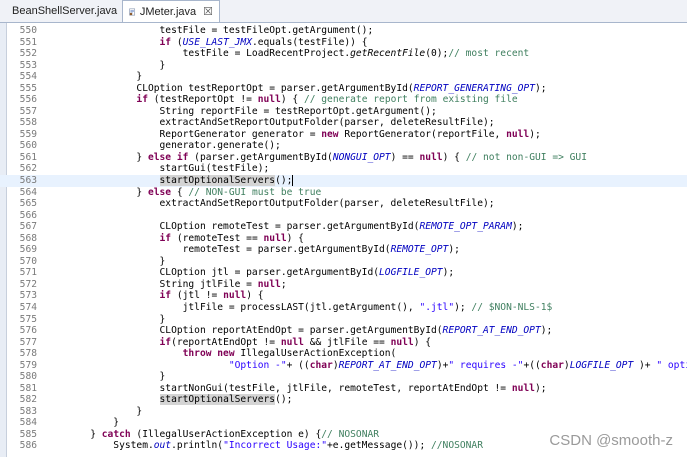 The height and width of the screenshot is (457, 687). Describe the element at coordinates (28, 400) in the screenshot. I see `line-number: 582` at that location.